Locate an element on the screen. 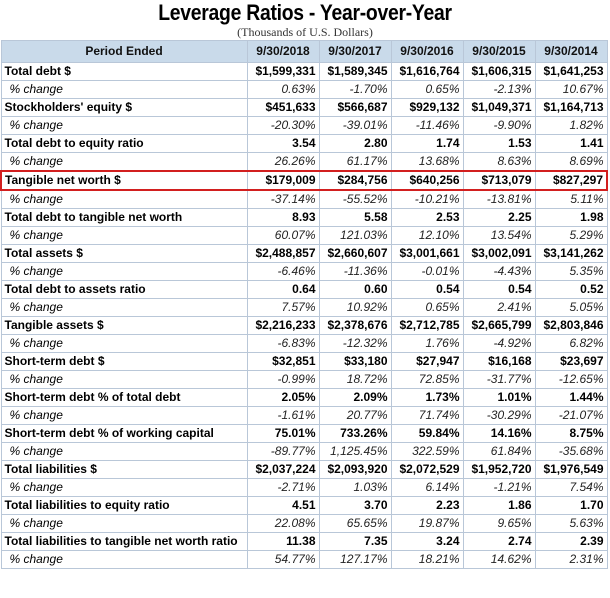  table-cell: 75.01% is located at coordinates (283, 433).